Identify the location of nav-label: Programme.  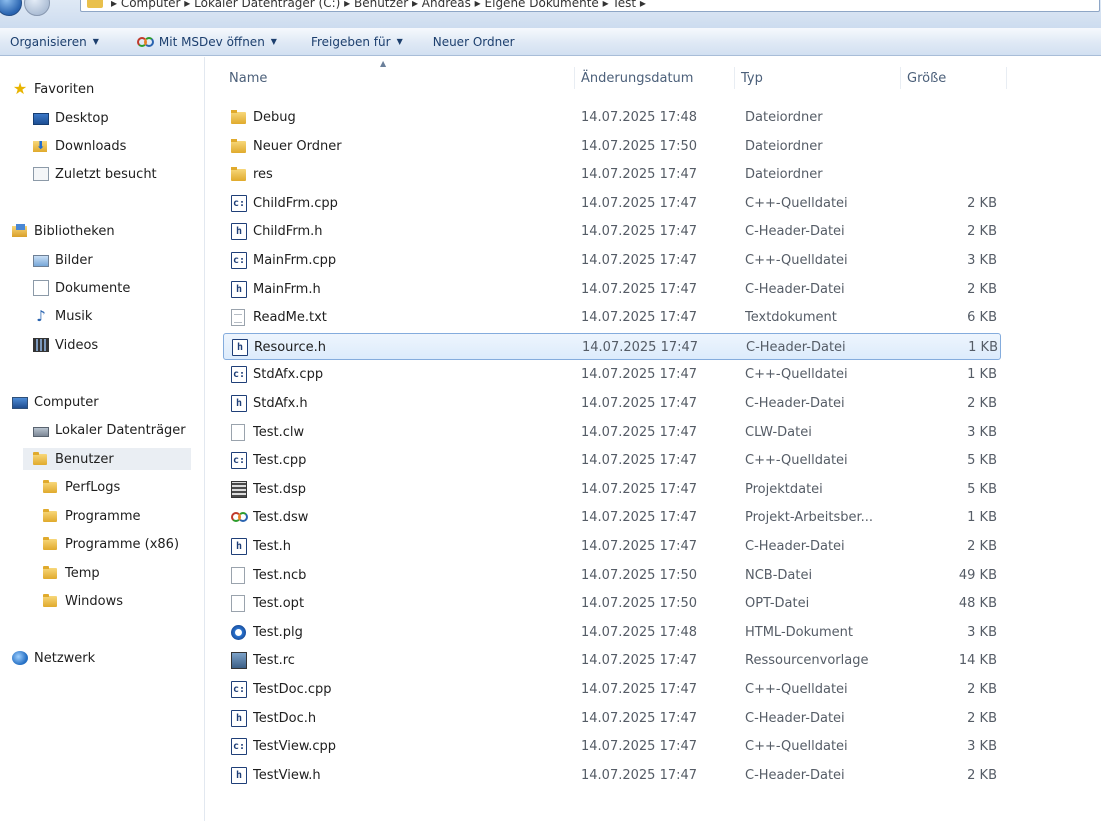
(103, 516).